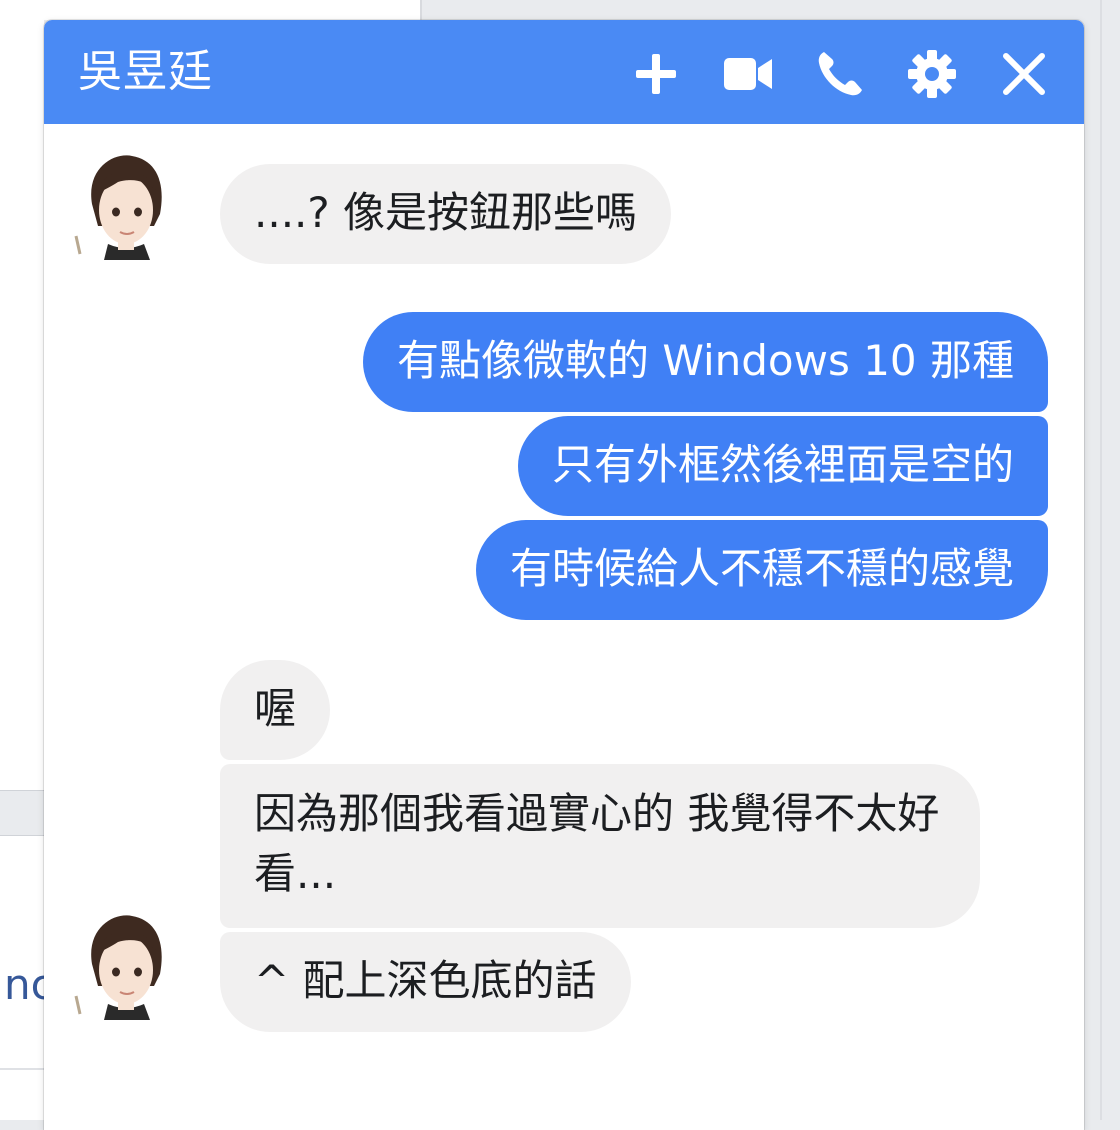  I want to click on chat-title: 吳昱廷, so click(145, 72).